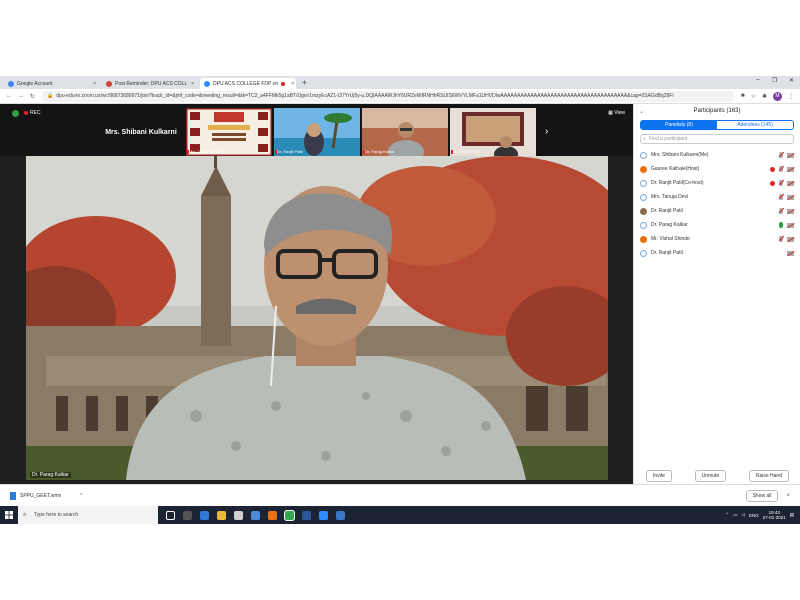  What do you see at coordinates (677, 183) in the screenshot?
I see `participant-name: Dr. Ranjit Patil(Co-host)` at bounding box center [677, 183].